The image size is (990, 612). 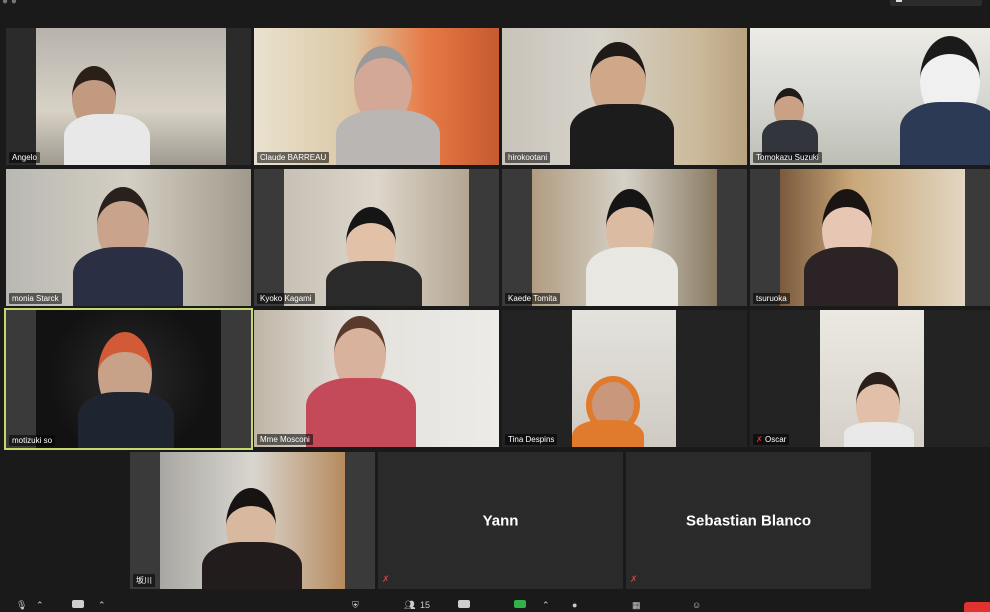 I want to click on video-tile-kaede-tomita: Kaede Tomita, so click(x=624, y=237).